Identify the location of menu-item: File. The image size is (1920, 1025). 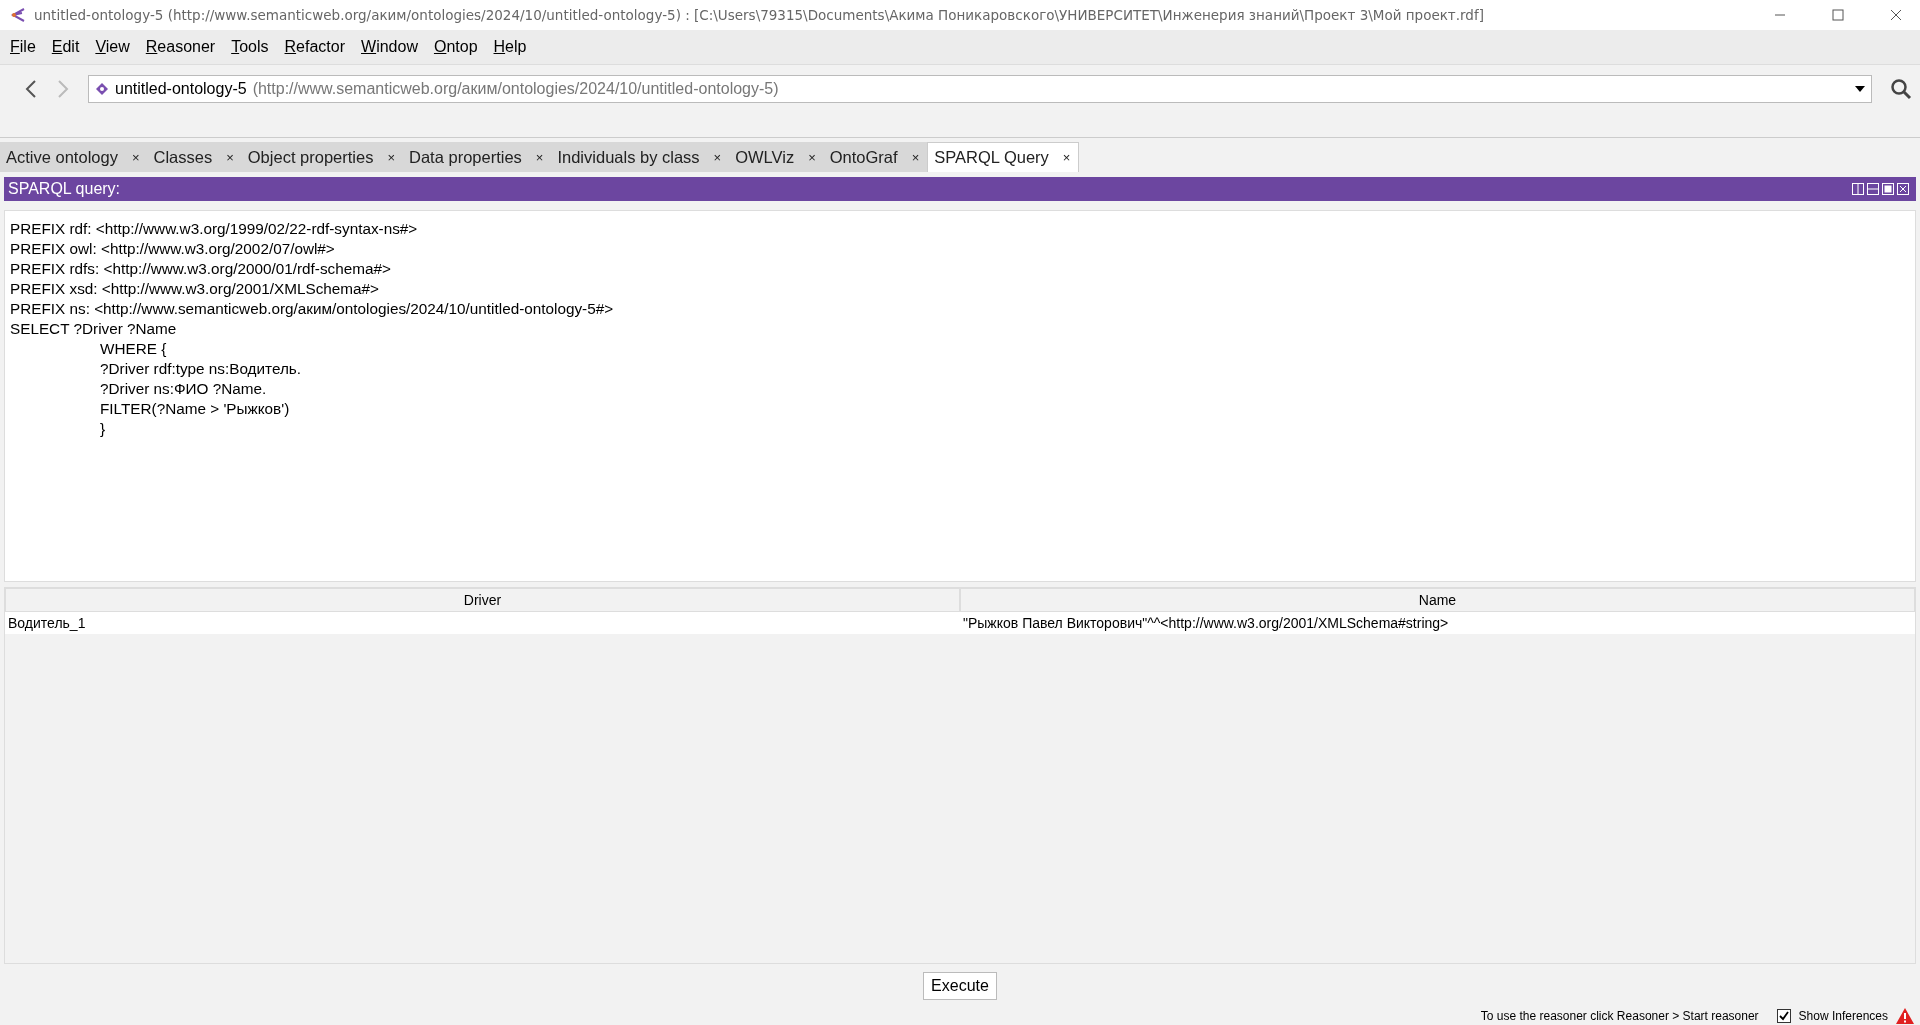
(23, 47).